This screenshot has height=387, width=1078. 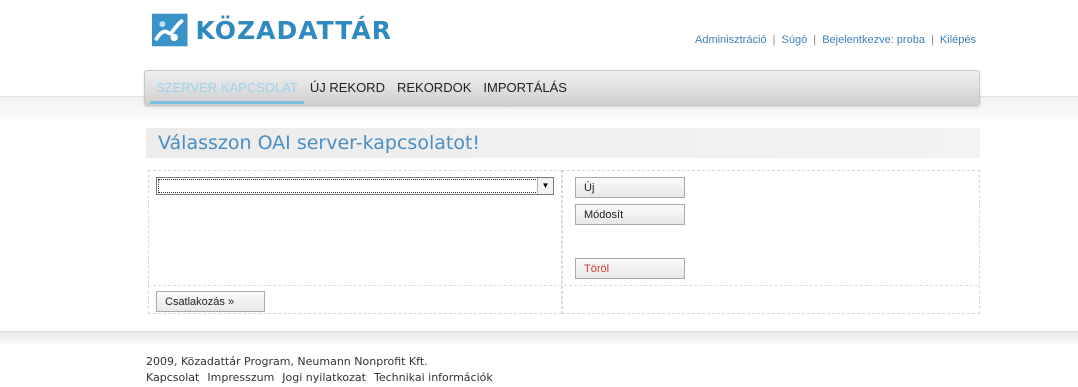 I want to click on tab-new-record: ÚJ REKORD, so click(x=347, y=88).